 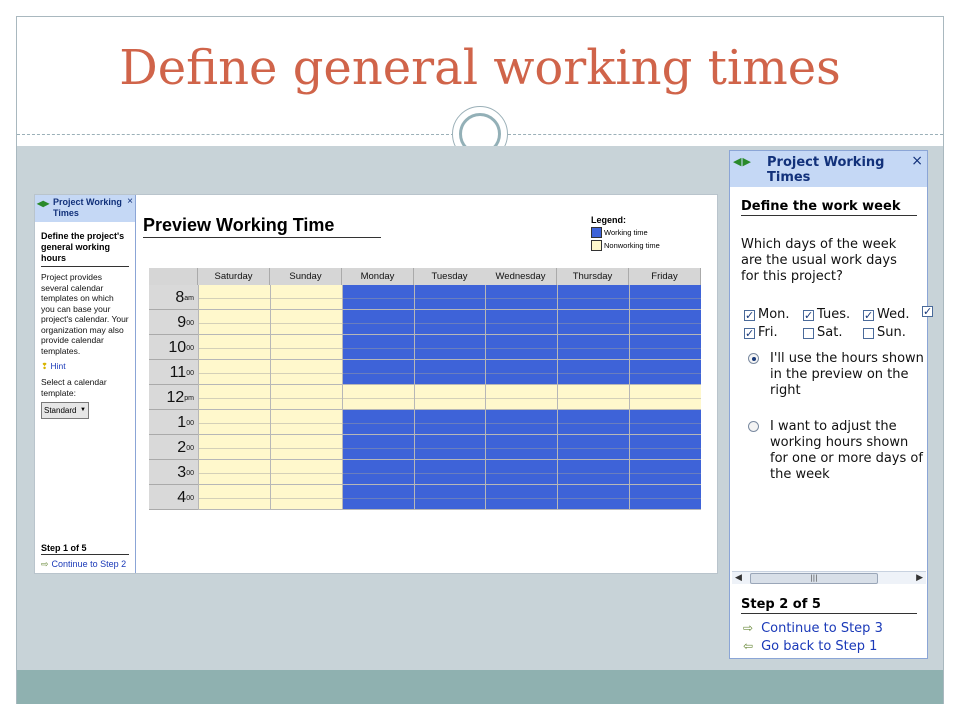 I want to click on horizontal-scrollbar: ◀ ||| ▶, so click(x=829, y=577).